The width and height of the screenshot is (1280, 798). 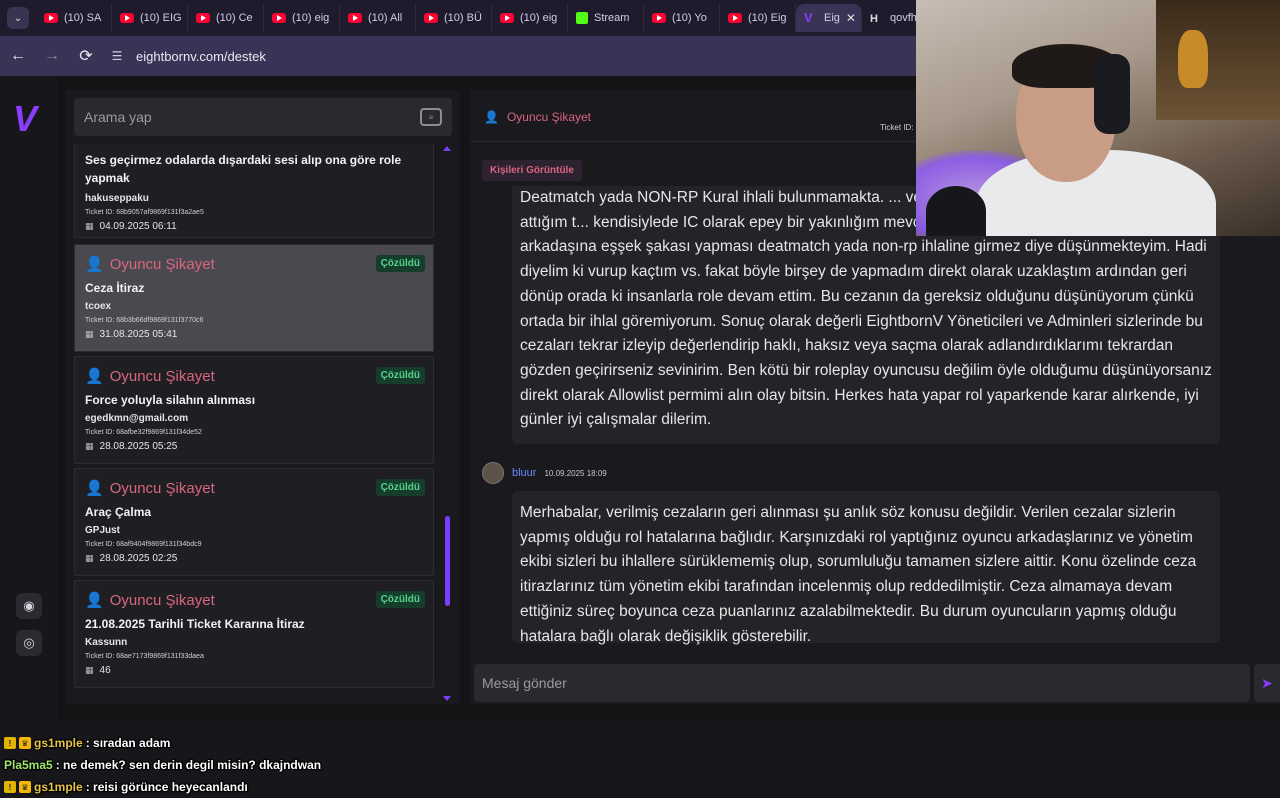 What do you see at coordinates (1218, 60) in the screenshot?
I see `background-shelf` at bounding box center [1218, 60].